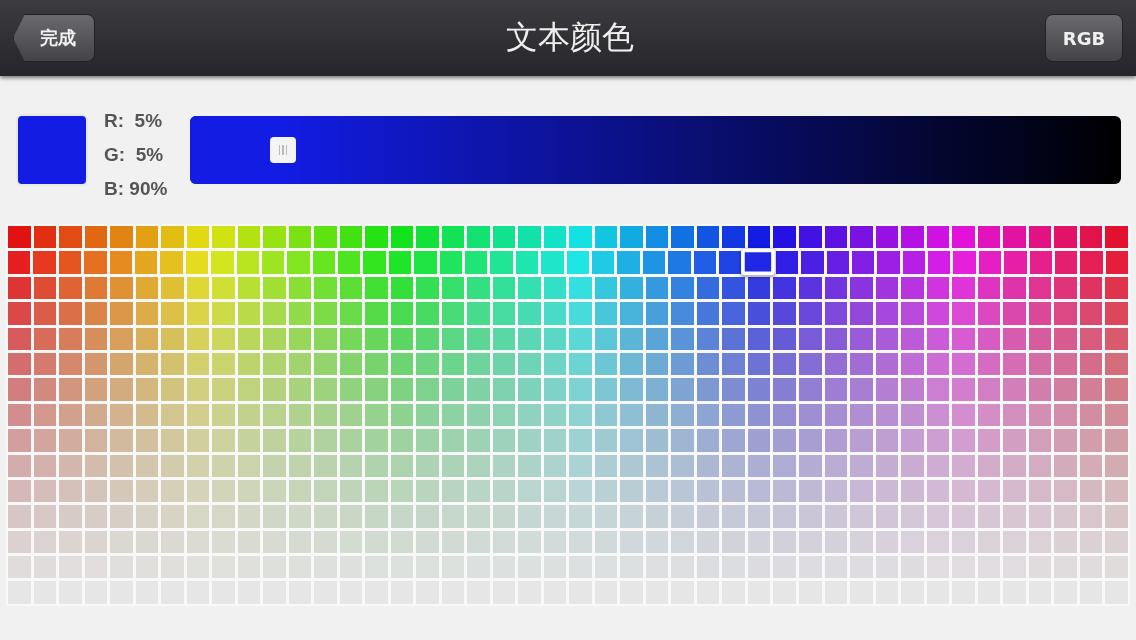 This screenshot has width=1136, height=640. What do you see at coordinates (54, 38) in the screenshot?
I see `done-button: 完成` at bounding box center [54, 38].